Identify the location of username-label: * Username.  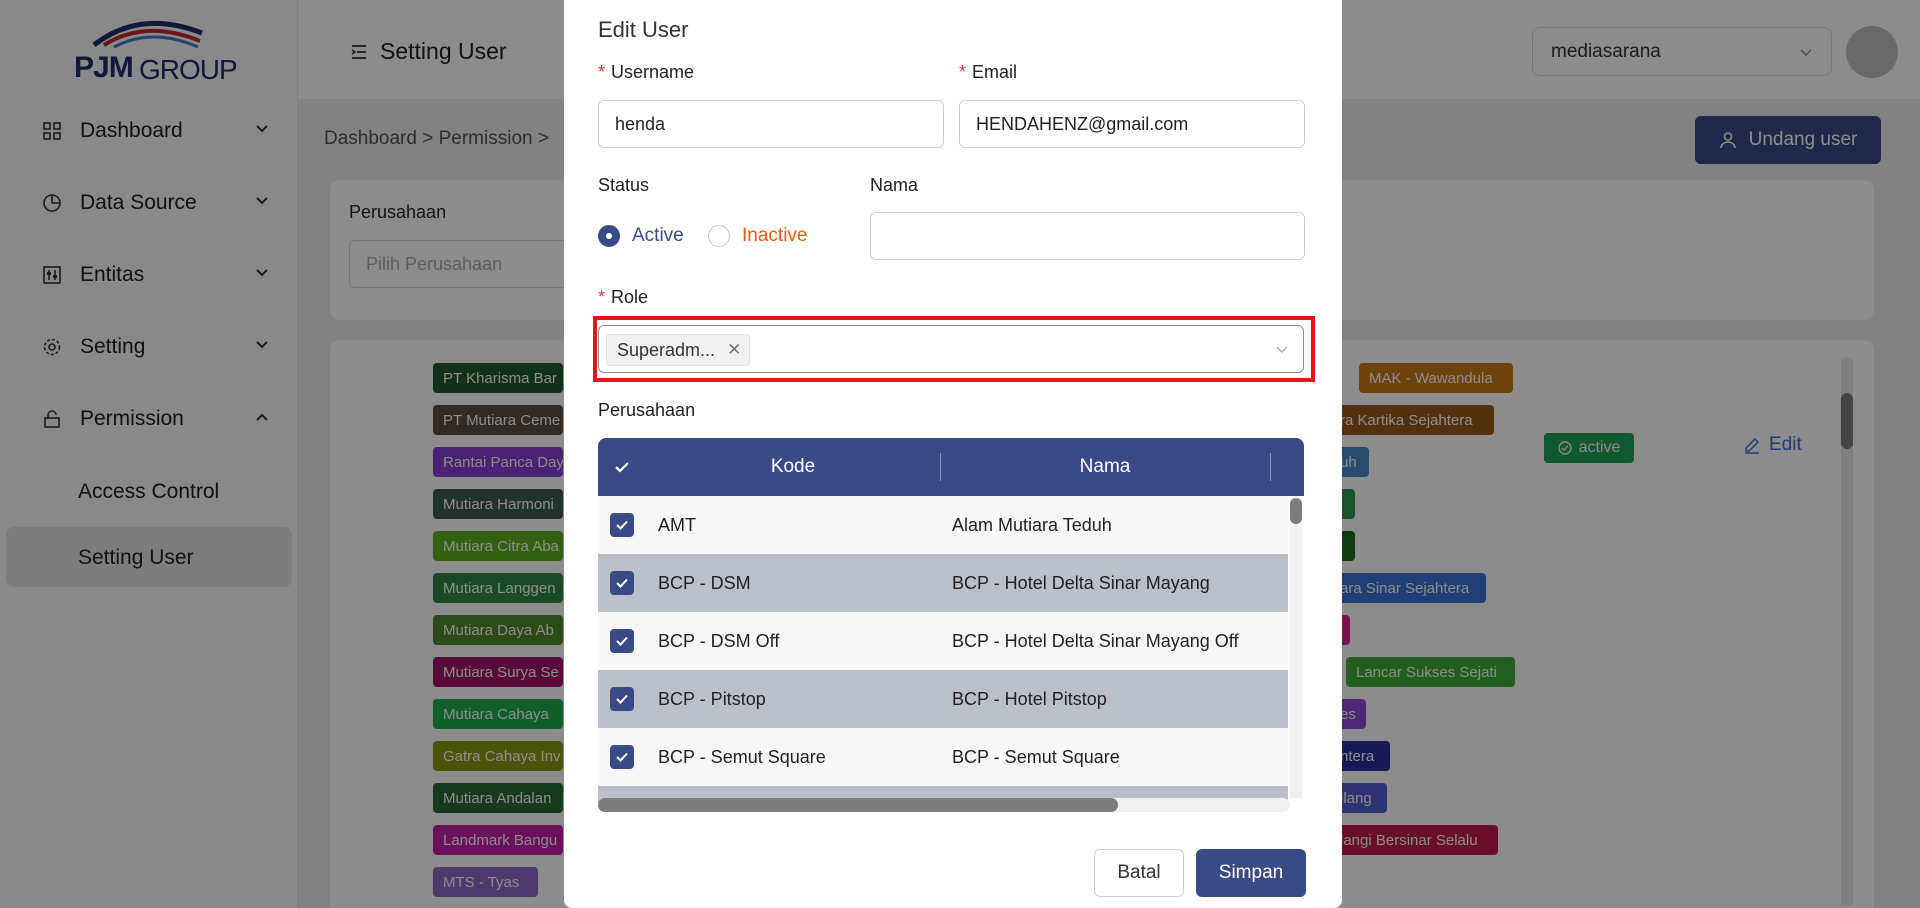
(646, 72).